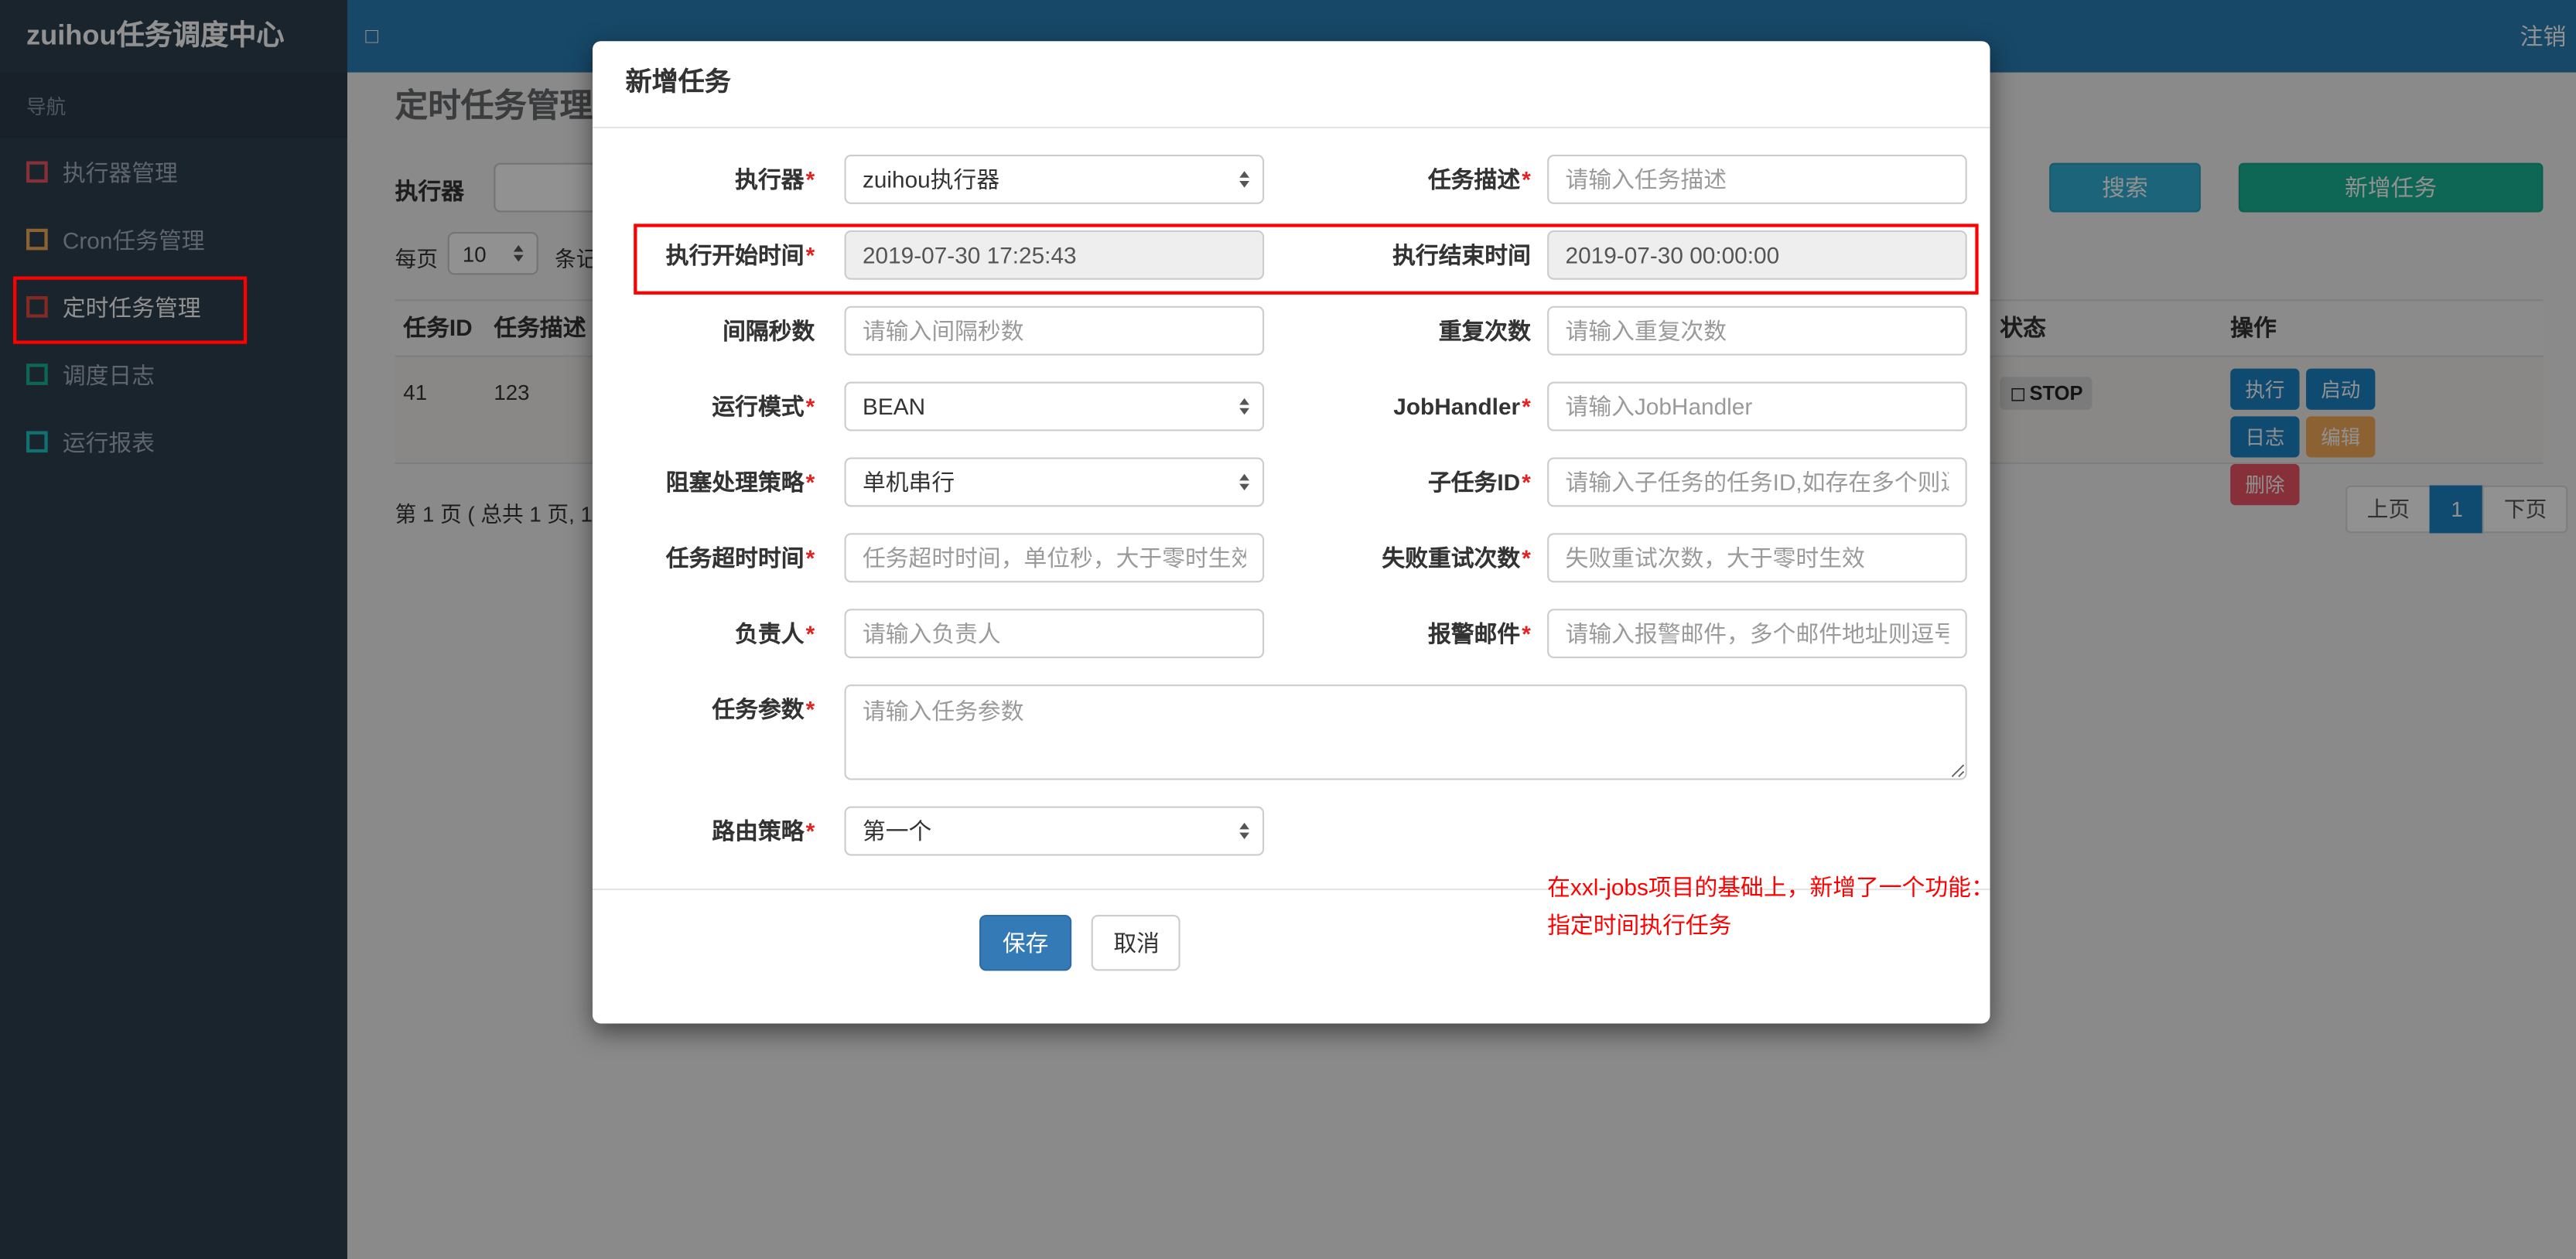 The width and height of the screenshot is (2576, 1259). Describe the element at coordinates (1757, 255) in the screenshot. I see `end-time-input` at that location.